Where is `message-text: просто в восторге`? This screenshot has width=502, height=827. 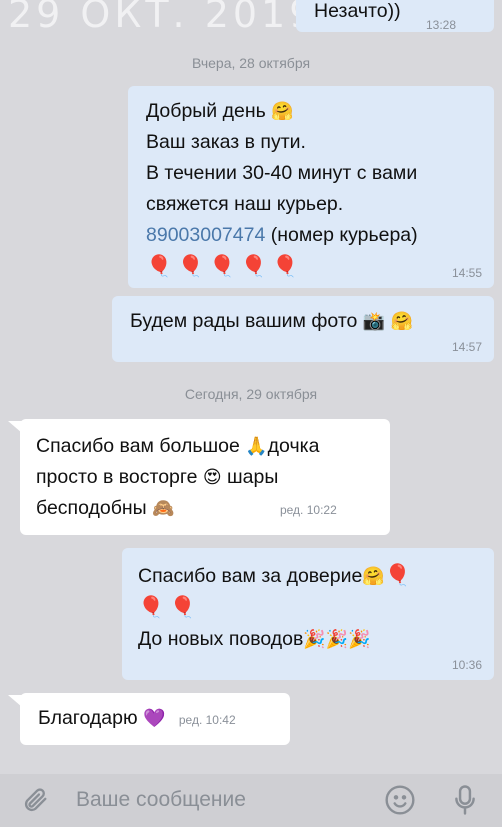 message-text: просто в восторге is located at coordinates (117, 477).